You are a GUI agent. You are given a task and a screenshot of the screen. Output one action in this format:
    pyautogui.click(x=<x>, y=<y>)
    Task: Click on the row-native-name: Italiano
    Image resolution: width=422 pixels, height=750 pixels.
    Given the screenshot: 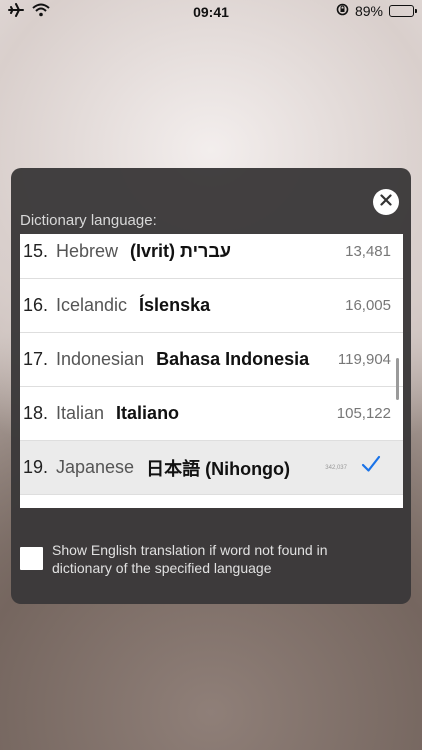 What is the action you would take?
    pyautogui.click(x=148, y=413)
    